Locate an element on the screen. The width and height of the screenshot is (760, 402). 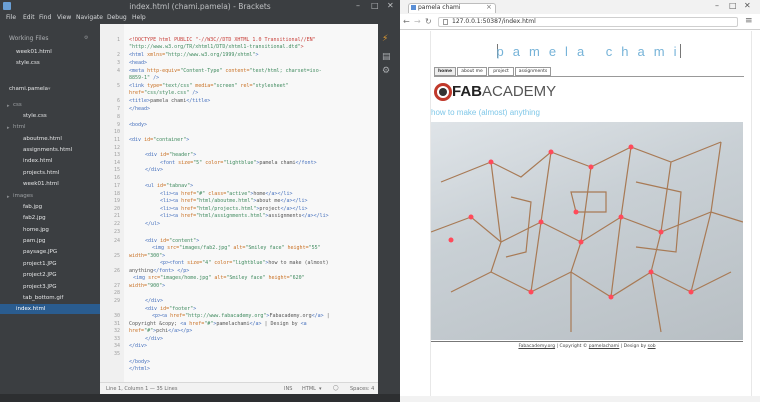
extension-icon: ⚙ is located at coordinates (386, 71).